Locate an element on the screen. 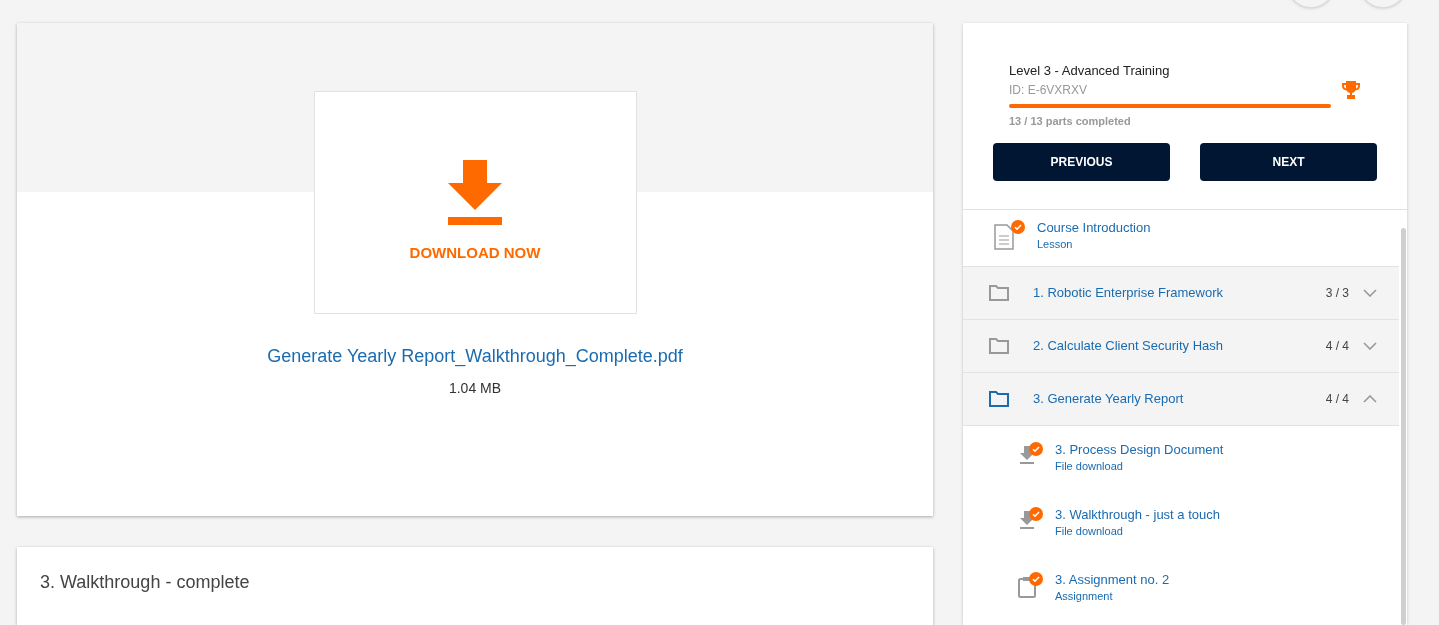 Image resolution: width=1439 pixels, height=625 pixels. section-title: 2. Calculate Client Security Hash is located at coordinates (1129, 346).